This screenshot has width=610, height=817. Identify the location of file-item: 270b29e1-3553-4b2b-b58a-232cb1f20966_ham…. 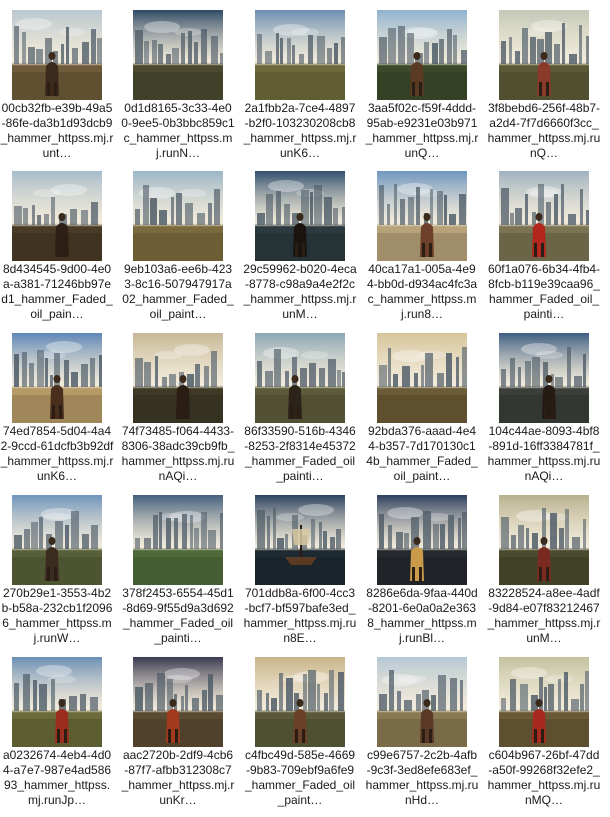
(59, 575).